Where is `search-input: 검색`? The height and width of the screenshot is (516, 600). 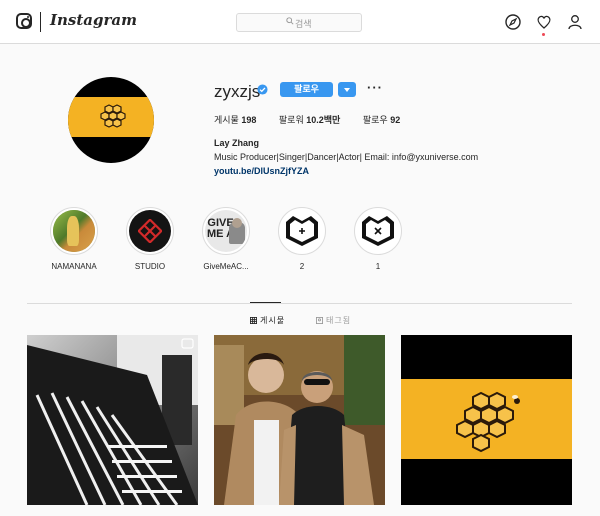 search-input: 검색 is located at coordinates (299, 22).